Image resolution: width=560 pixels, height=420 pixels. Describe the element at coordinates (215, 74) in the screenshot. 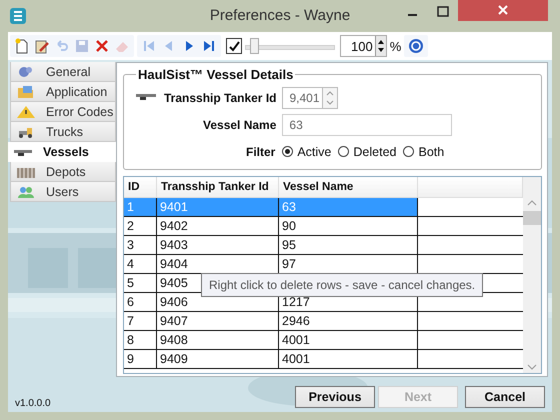

I see `group-title: HaulSist™ Vessel Details` at that location.